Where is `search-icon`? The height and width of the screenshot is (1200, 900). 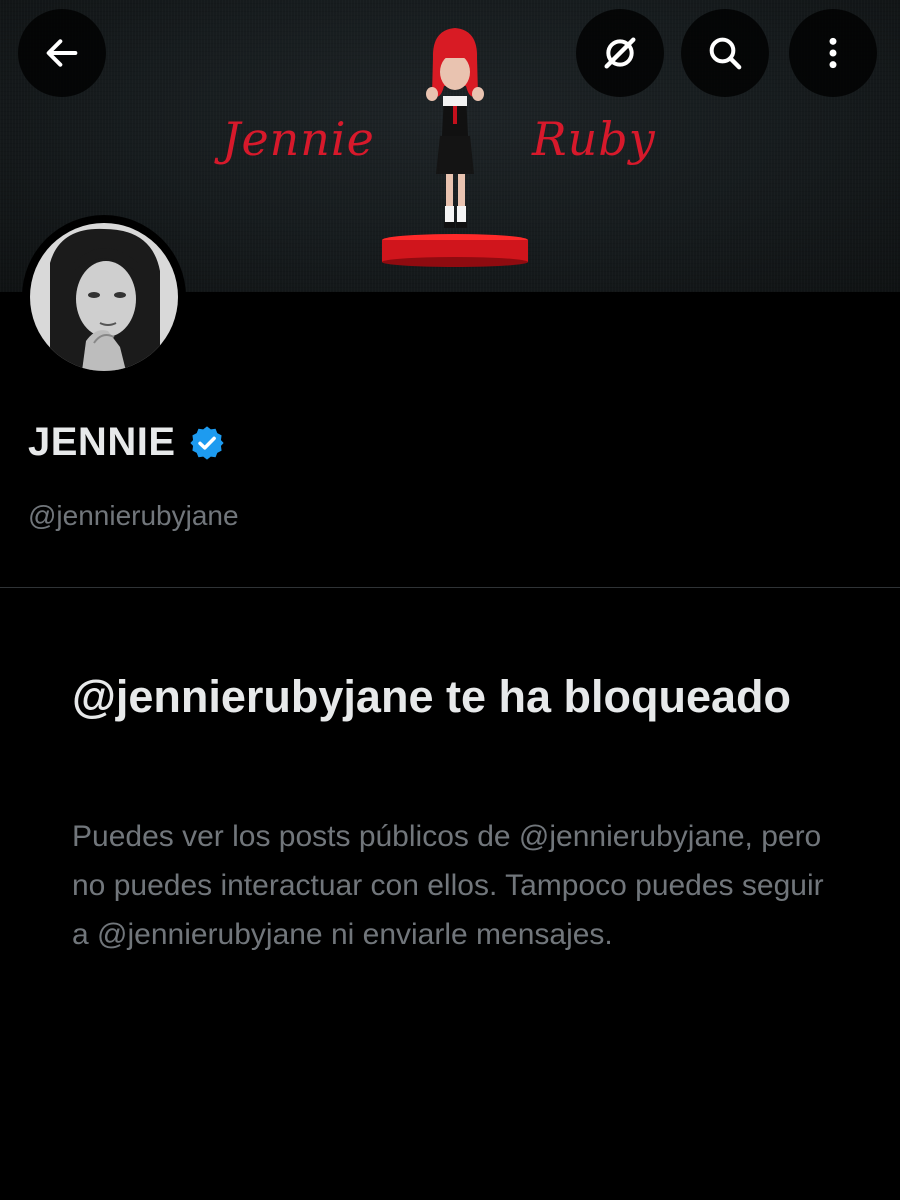 search-icon is located at coordinates (725, 53).